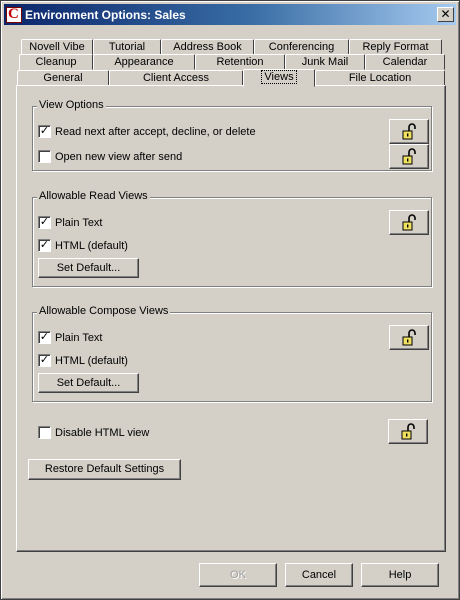 Image resolution: width=460 pixels, height=600 pixels. Describe the element at coordinates (44, 222) in the screenshot. I see `read-plain-text-checkbox: ✓` at that location.